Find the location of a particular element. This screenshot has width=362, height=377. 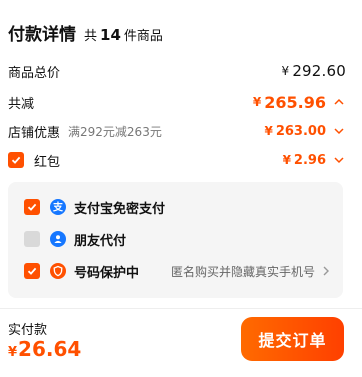

alipay-label: 支付宝免密支付 is located at coordinates (120, 209).